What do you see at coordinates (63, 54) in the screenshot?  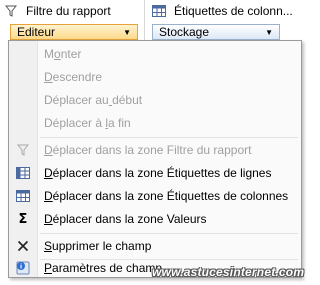 I see `menu-item-label: Monter` at bounding box center [63, 54].